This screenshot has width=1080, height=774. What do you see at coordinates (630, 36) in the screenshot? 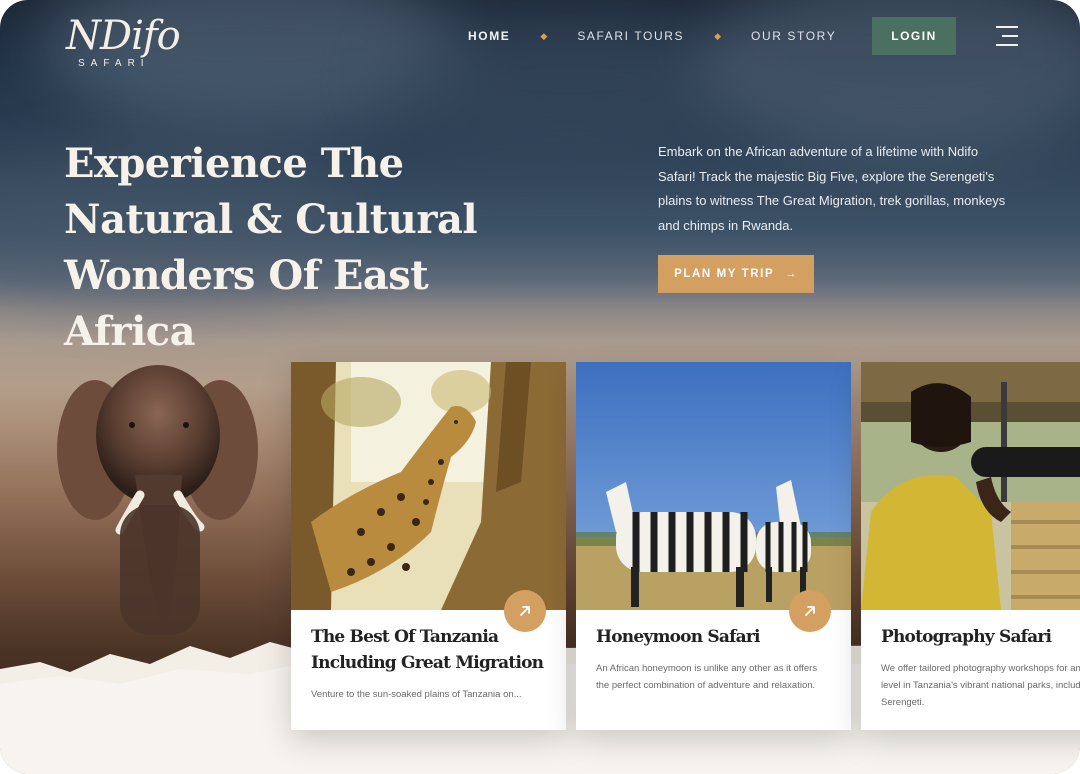
I see `nav-item-safari-tours: SAFARI TOURS` at bounding box center [630, 36].